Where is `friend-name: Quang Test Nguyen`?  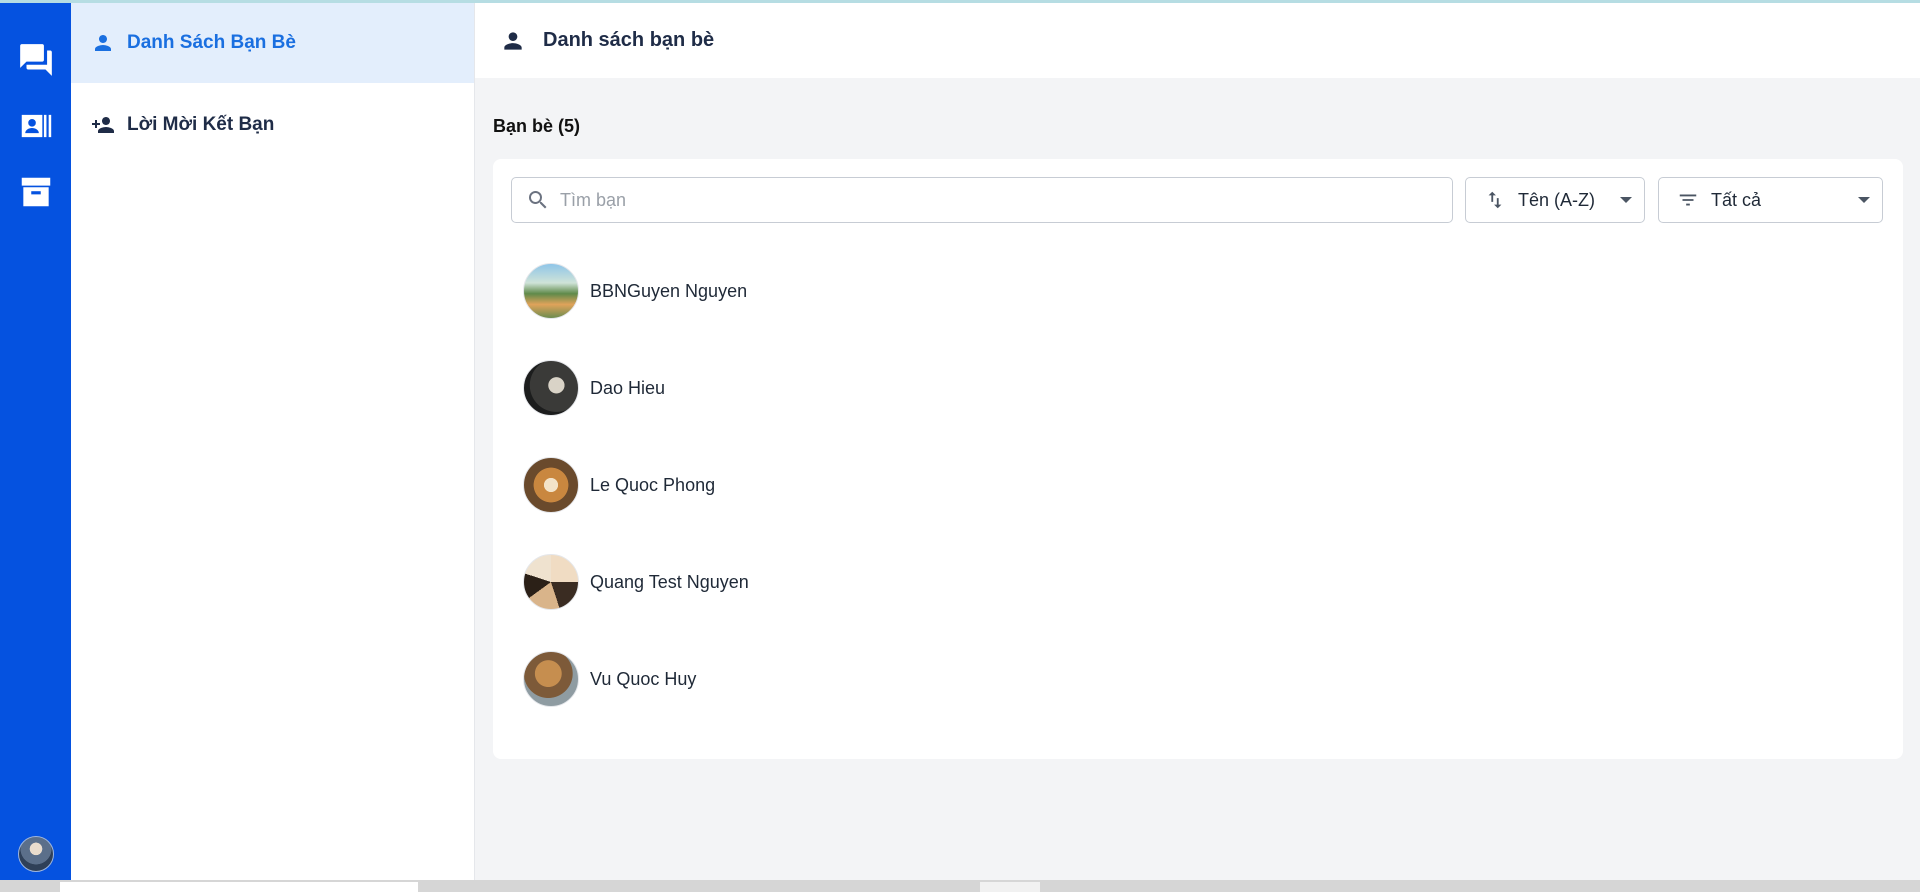 friend-name: Quang Test Nguyen is located at coordinates (669, 581).